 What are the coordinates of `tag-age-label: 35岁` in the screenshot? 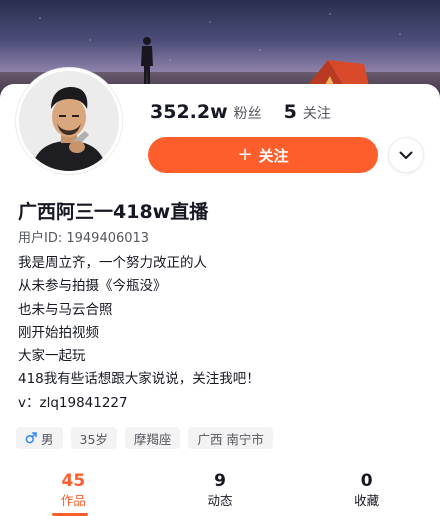 It's located at (93, 439).